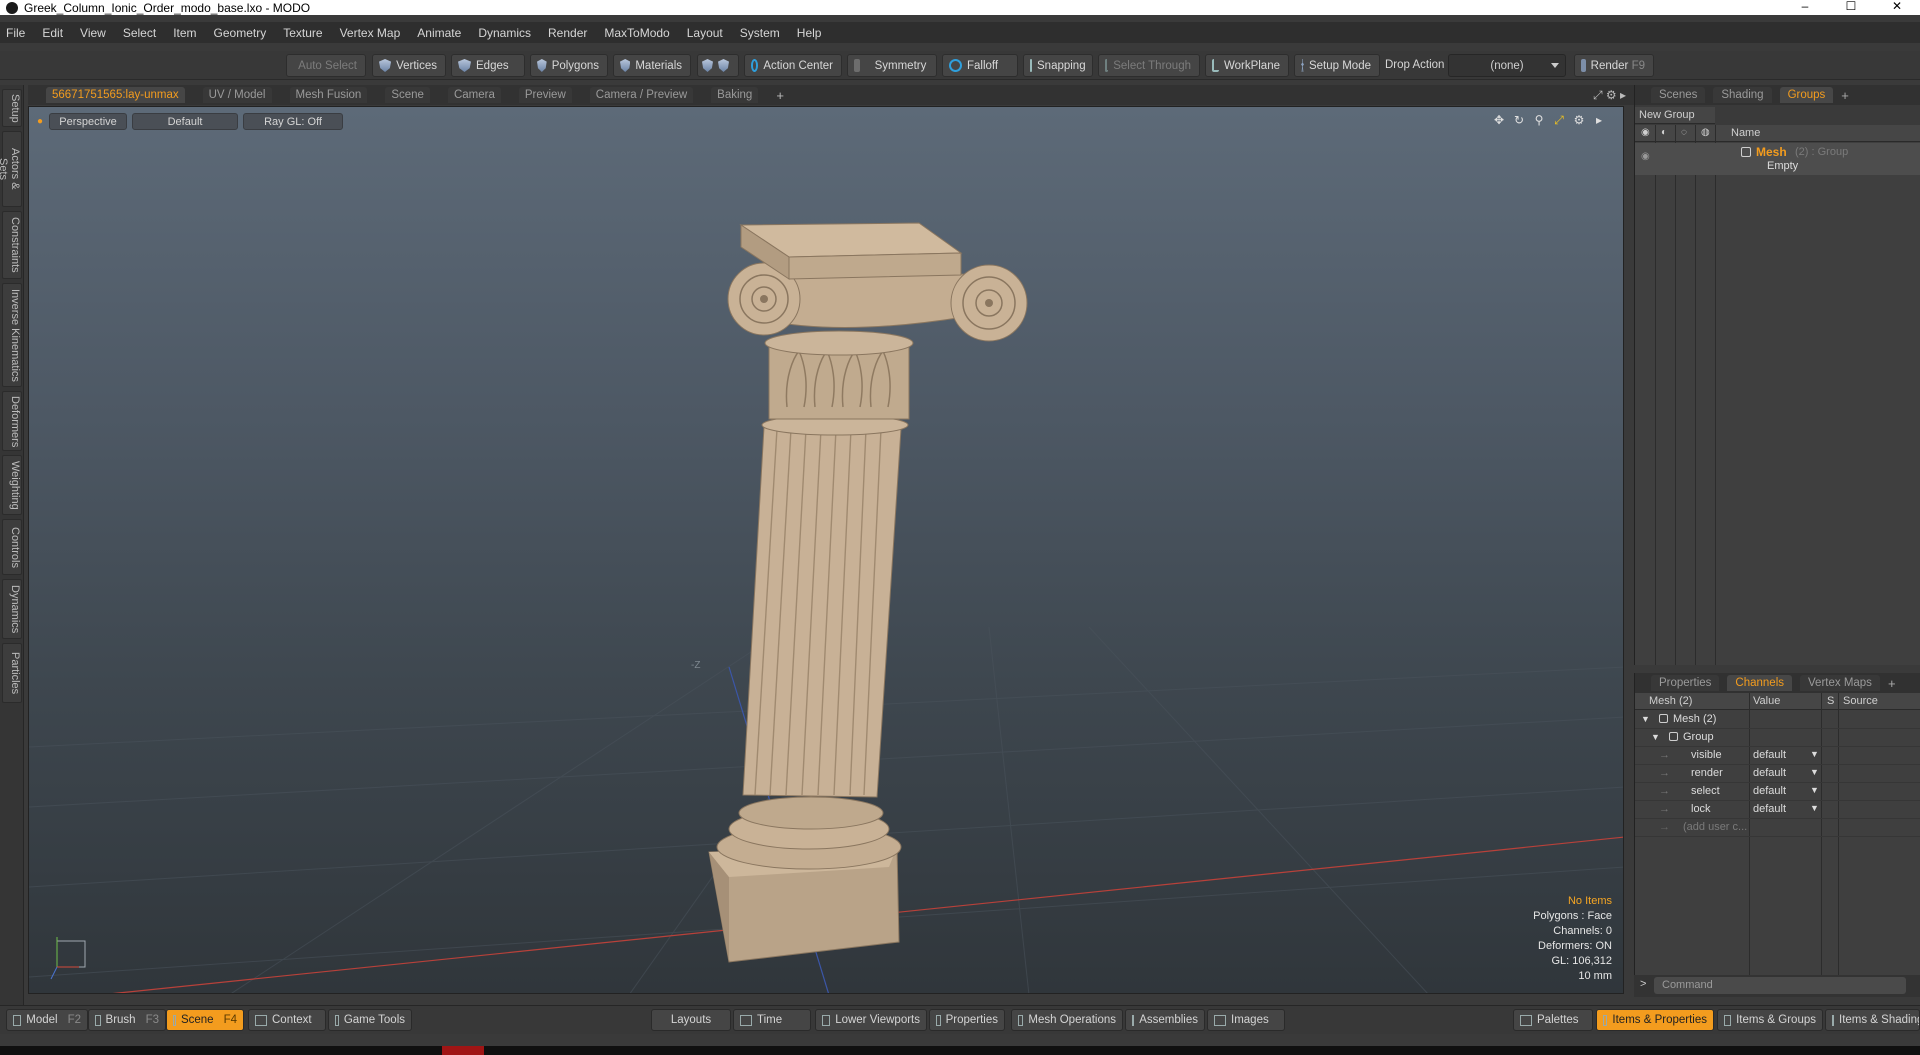 Image resolution: width=1920 pixels, height=1055 pixels. I want to click on menu-system: System, so click(760, 33).